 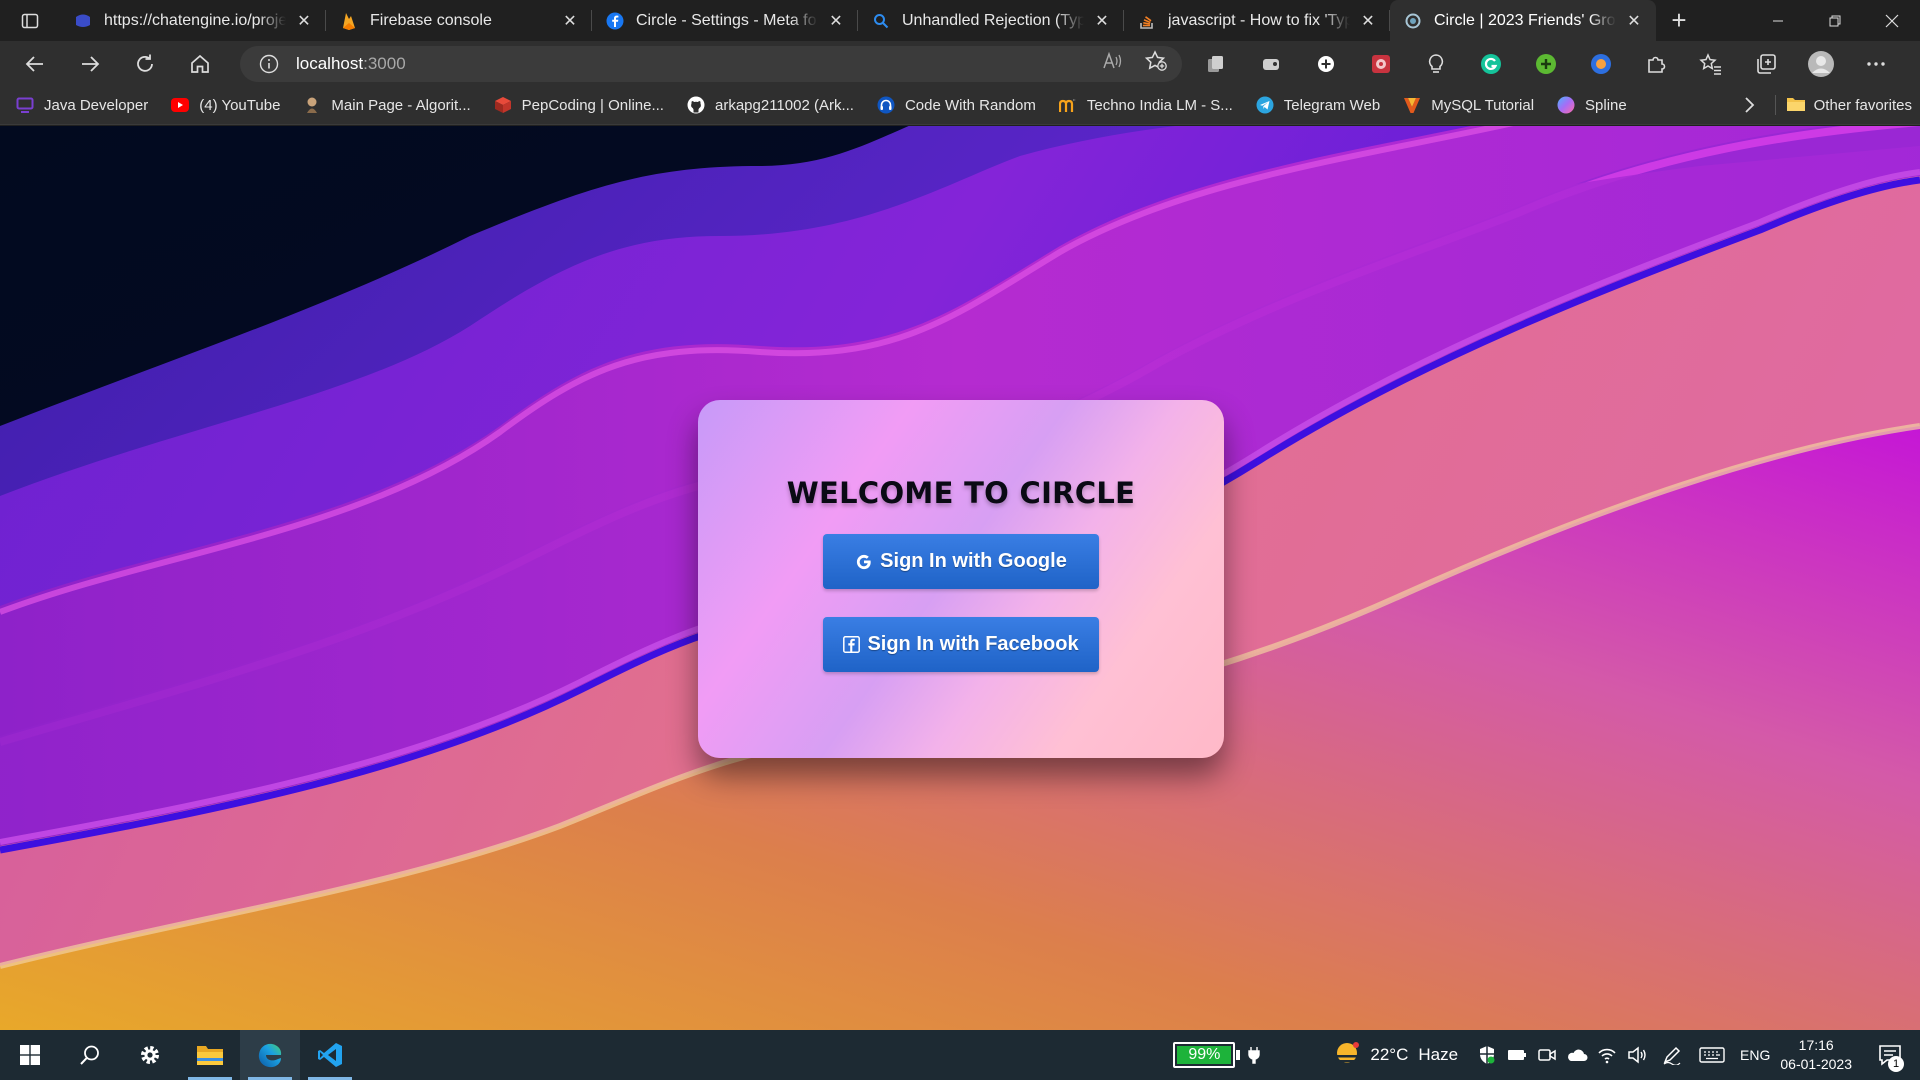 I want to click on battery-saver-icon, so click(x=1517, y=1055).